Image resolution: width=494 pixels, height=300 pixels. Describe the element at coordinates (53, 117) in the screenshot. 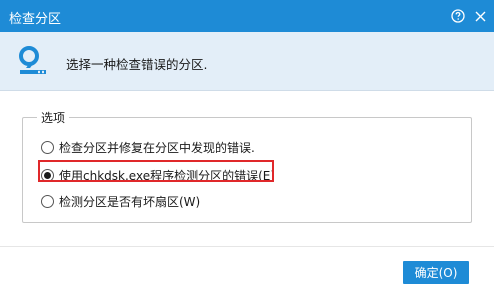

I see `options-group-legend: 选项` at that location.